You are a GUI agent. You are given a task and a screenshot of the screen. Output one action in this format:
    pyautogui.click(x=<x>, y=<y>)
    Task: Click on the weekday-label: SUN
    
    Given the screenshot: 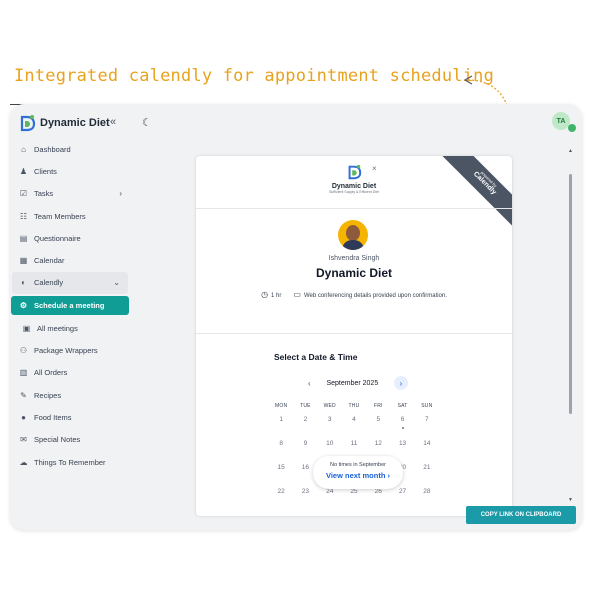 What is the action you would take?
    pyautogui.click(x=427, y=406)
    